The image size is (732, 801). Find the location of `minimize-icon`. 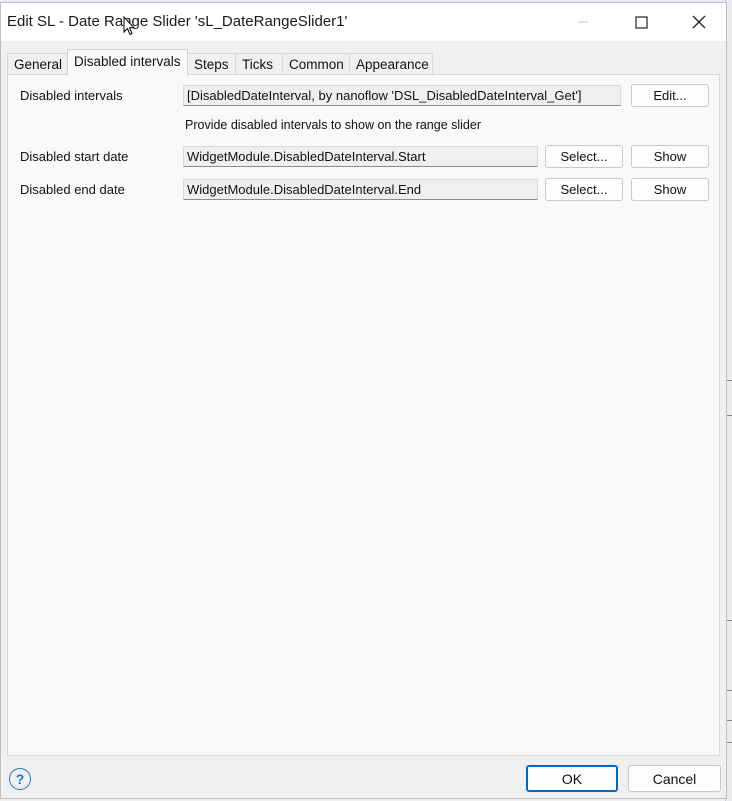

minimize-icon is located at coordinates (583, 22).